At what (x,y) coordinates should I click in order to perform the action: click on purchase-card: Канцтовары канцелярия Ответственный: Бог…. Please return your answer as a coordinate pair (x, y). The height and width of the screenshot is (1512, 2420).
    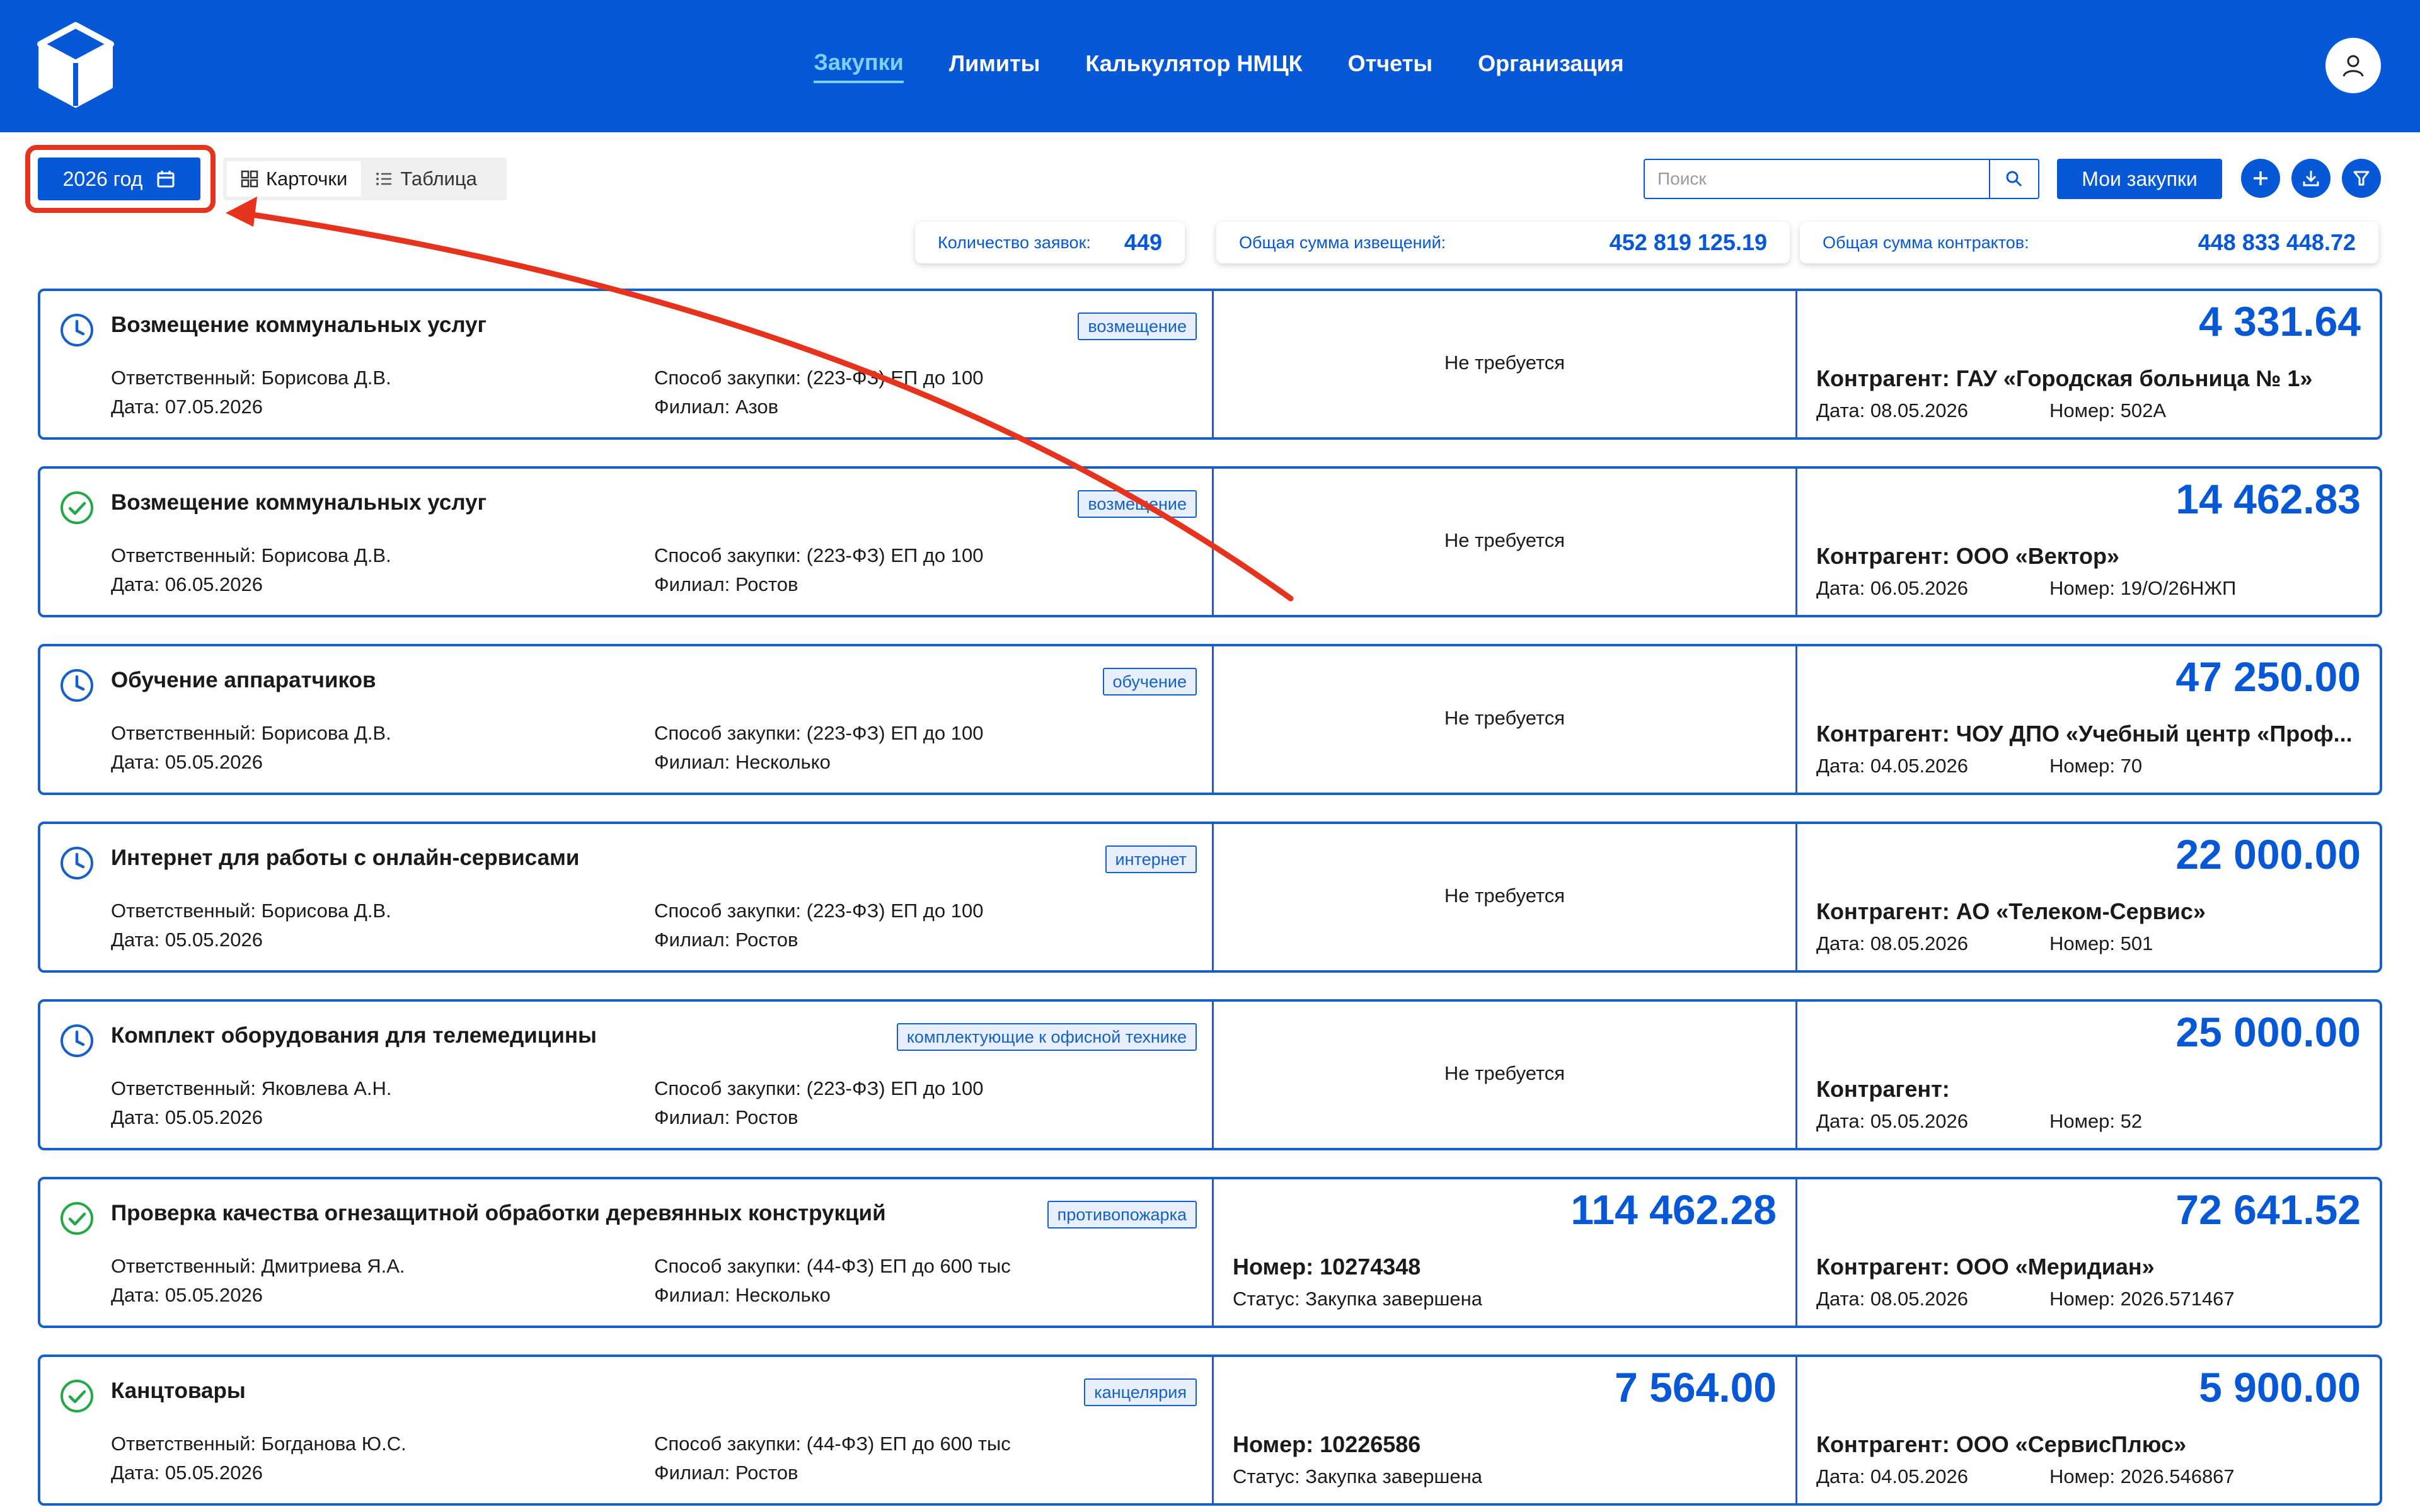
    Looking at the image, I should click on (1210, 1430).